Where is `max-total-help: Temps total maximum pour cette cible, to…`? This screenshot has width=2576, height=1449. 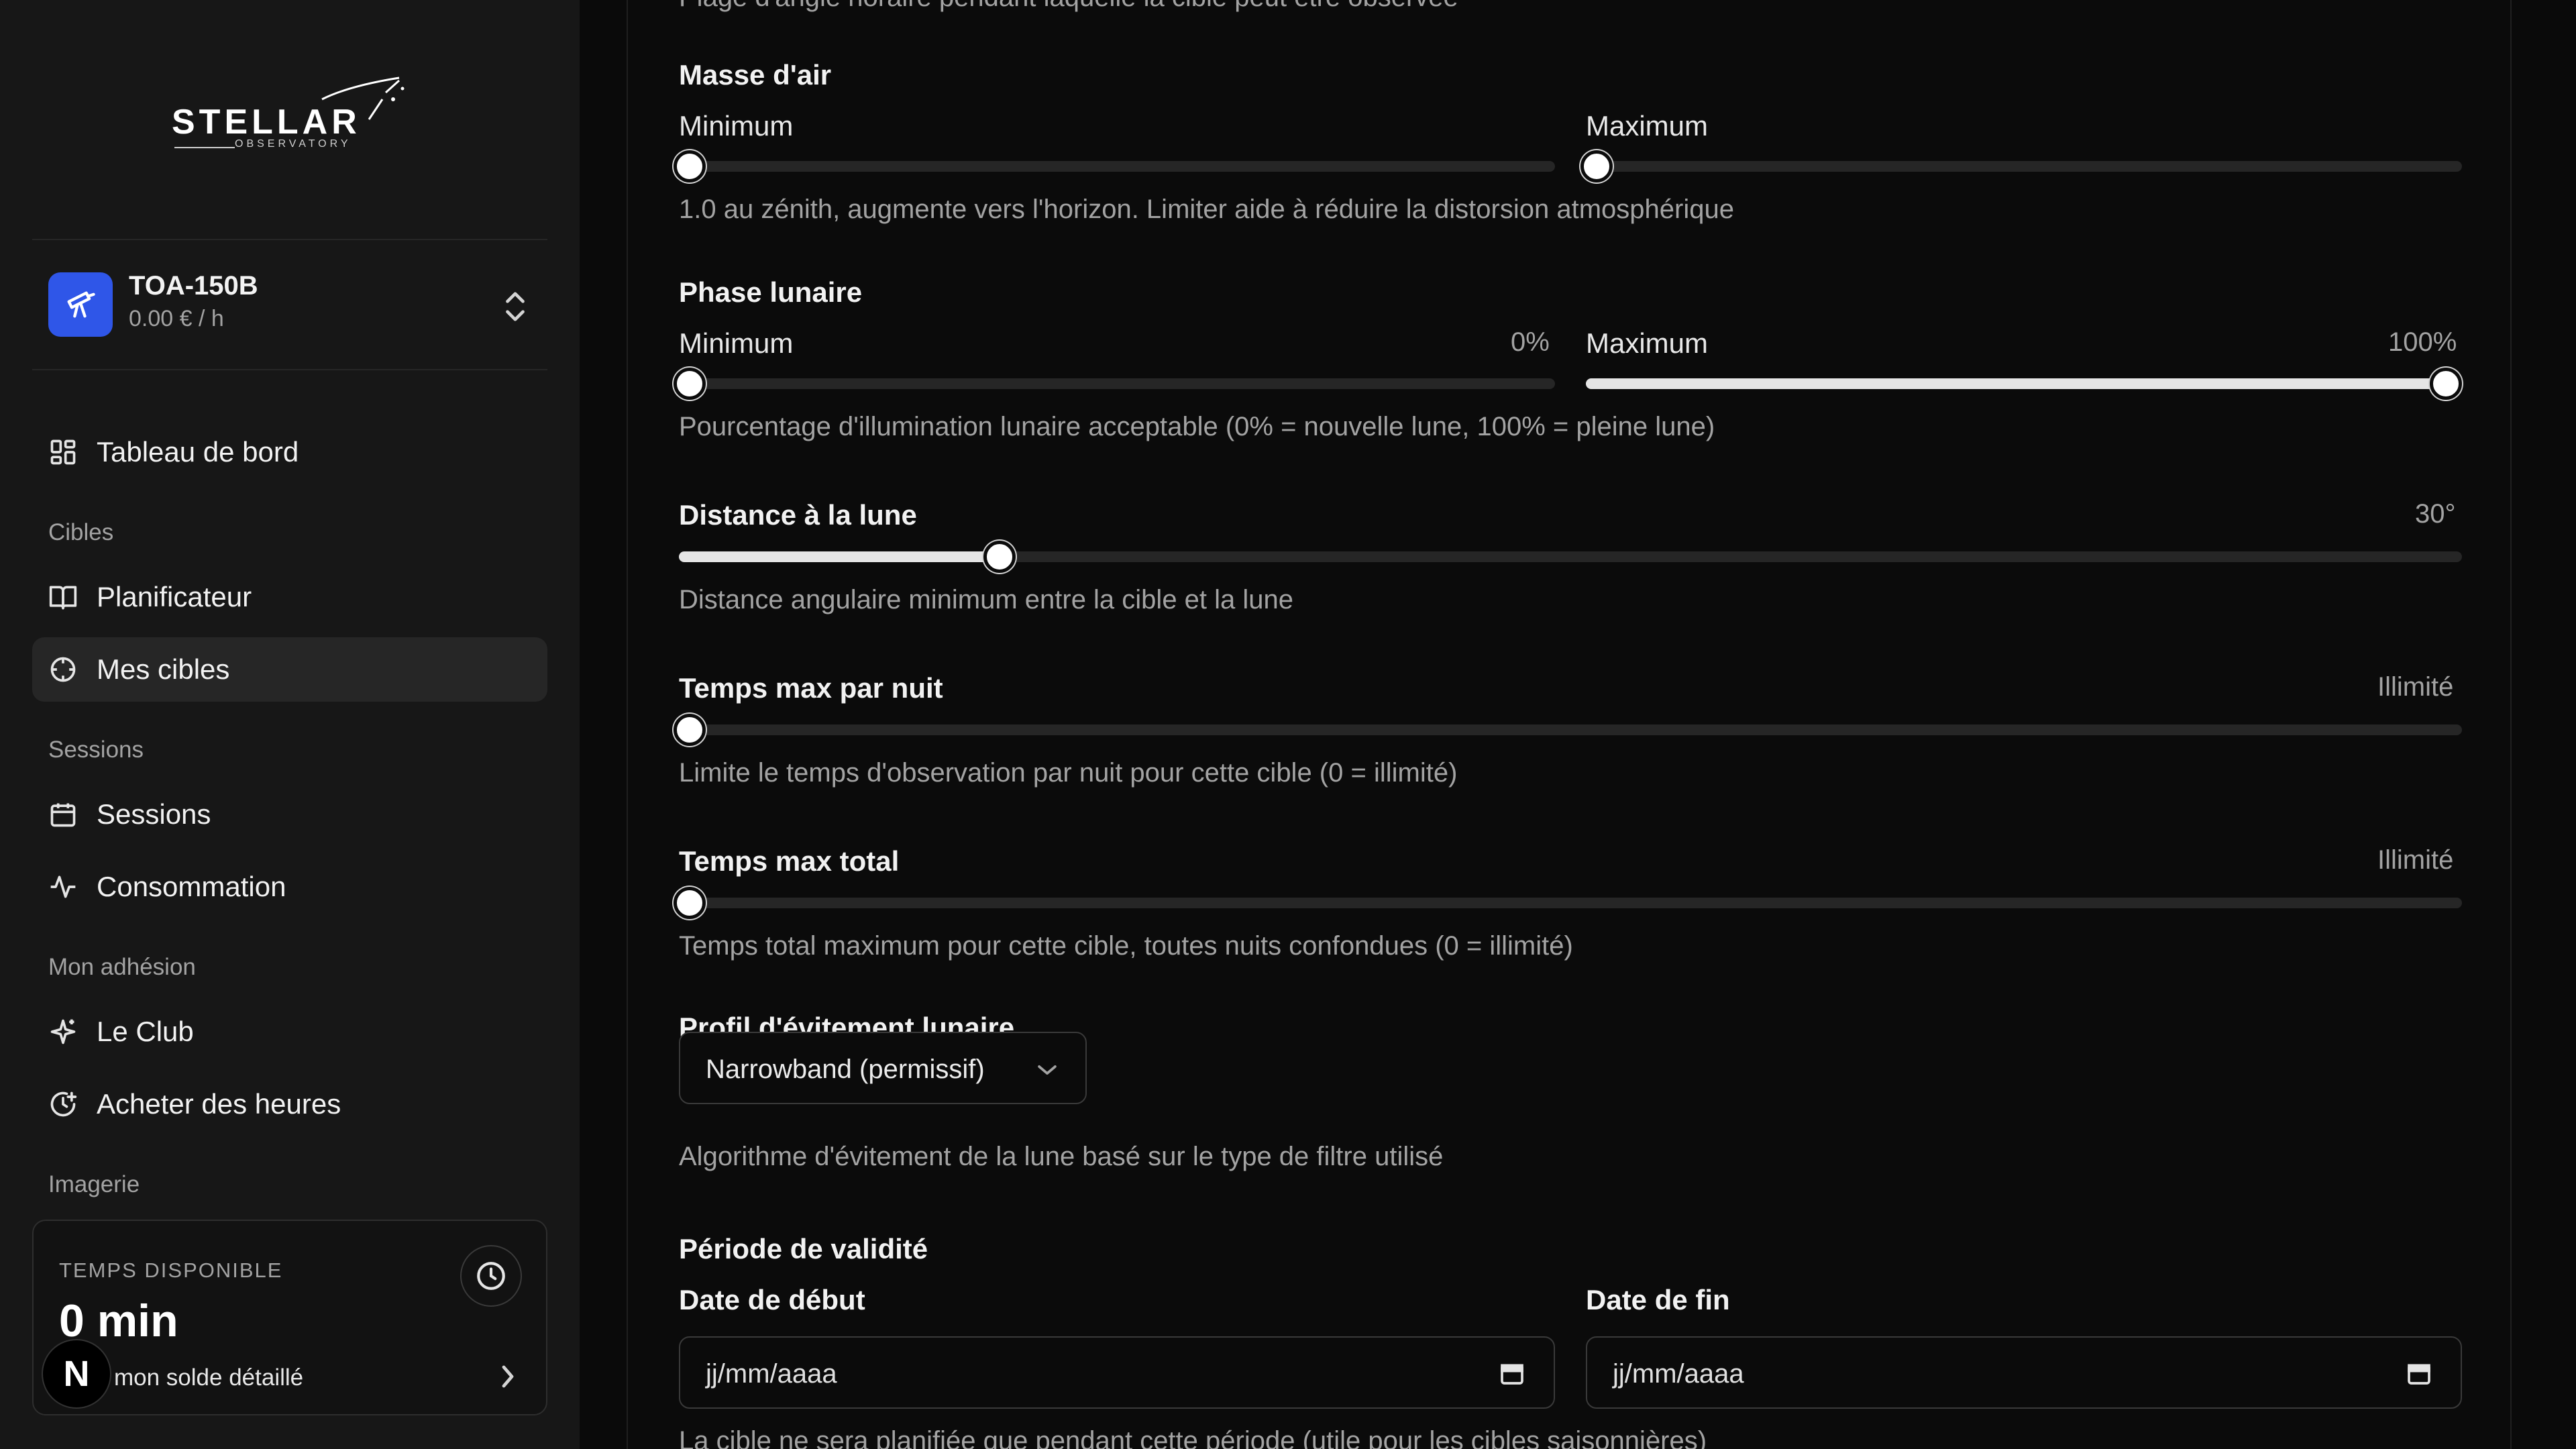
max-total-help: Temps total maximum pour cette cible, to… is located at coordinates (1126, 946).